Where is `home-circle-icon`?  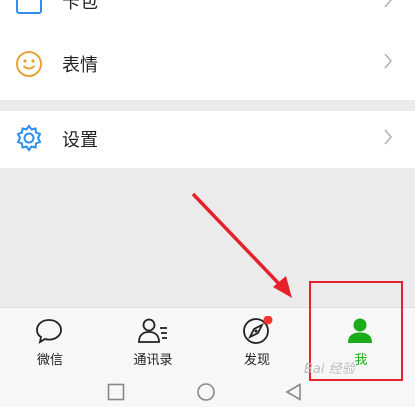 home-circle-icon is located at coordinates (206, 395).